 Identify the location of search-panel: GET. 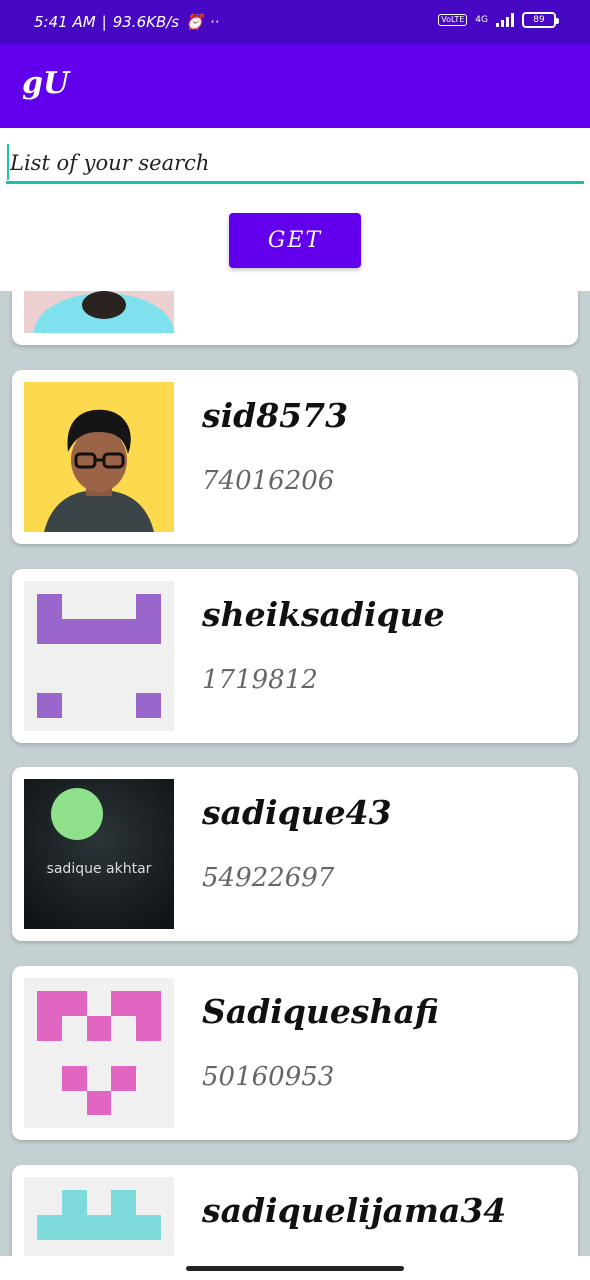
(295, 209).